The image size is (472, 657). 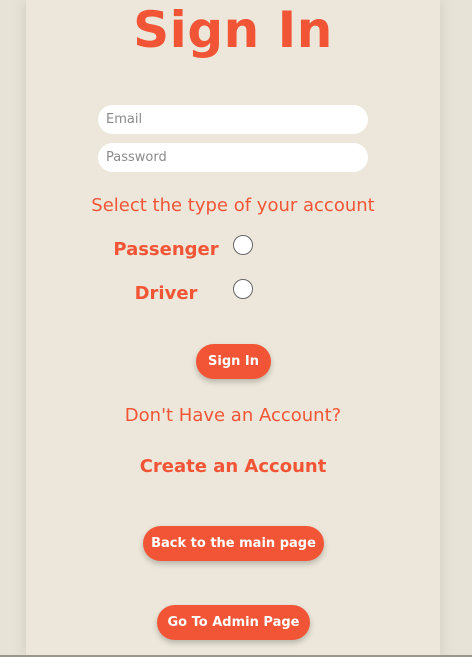 What do you see at coordinates (243, 245) in the screenshot?
I see `passenger-radio` at bounding box center [243, 245].